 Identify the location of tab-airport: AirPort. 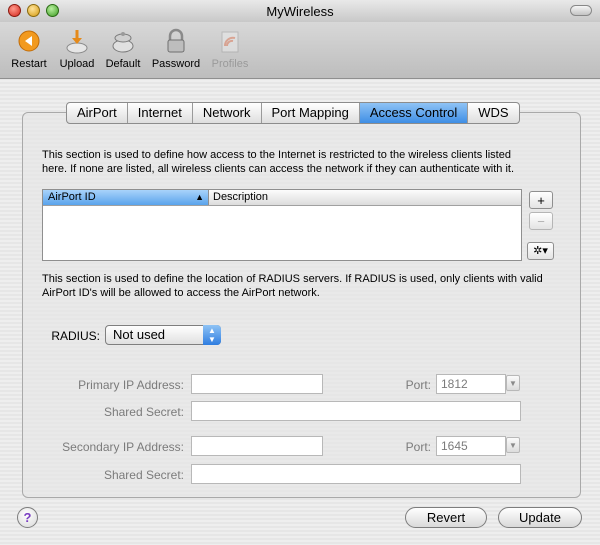
(97, 113).